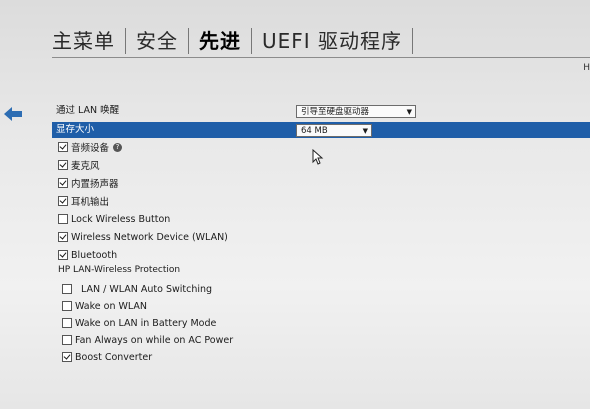 The width and height of the screenshot is (590, 409). Describe the element at coordinates (121, 219) in the screenshot. I see `checkbox-label: Lock Wireless Button` at that location.